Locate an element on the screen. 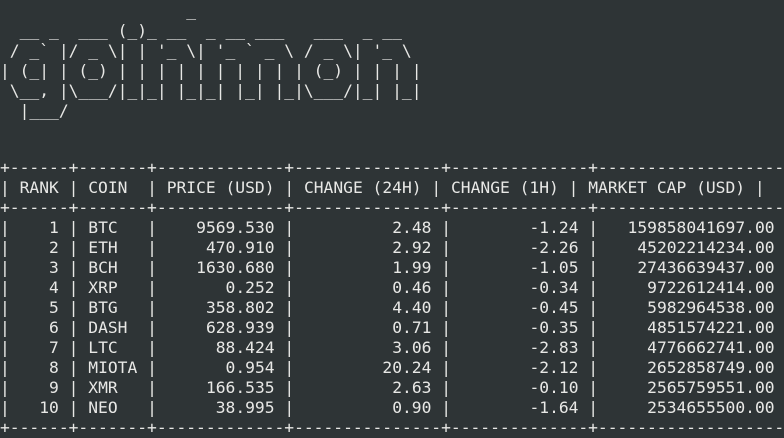 Image resolution: width=784 pixels, height=438 pixels. logo-line: |___/ is located at coordinates (34, 110).